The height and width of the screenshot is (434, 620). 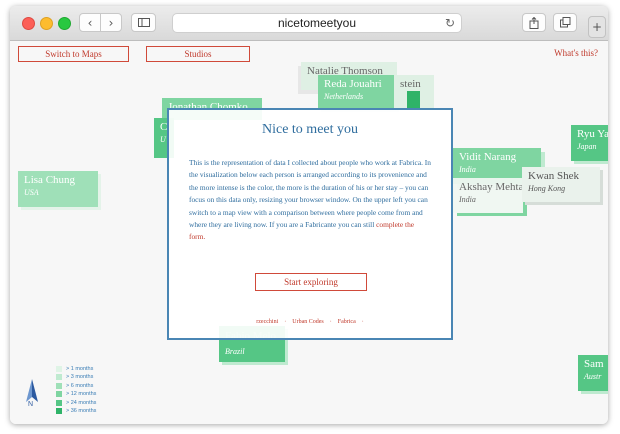 I want to click on person-card: Akshay Mehta India, so click(x=488, y=195).